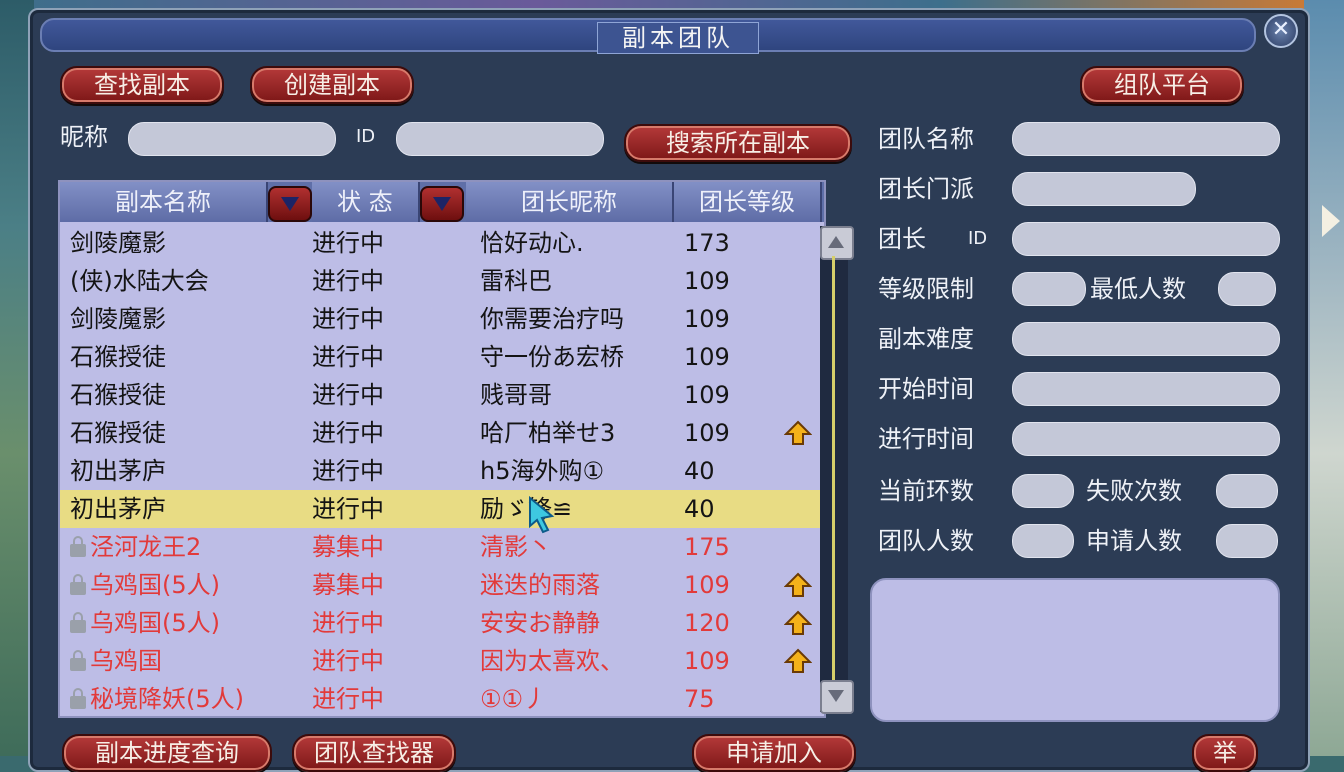 The height and width of the screenshot is (772, 1344). I want to click on report-button: 举, so click(1225, 753).